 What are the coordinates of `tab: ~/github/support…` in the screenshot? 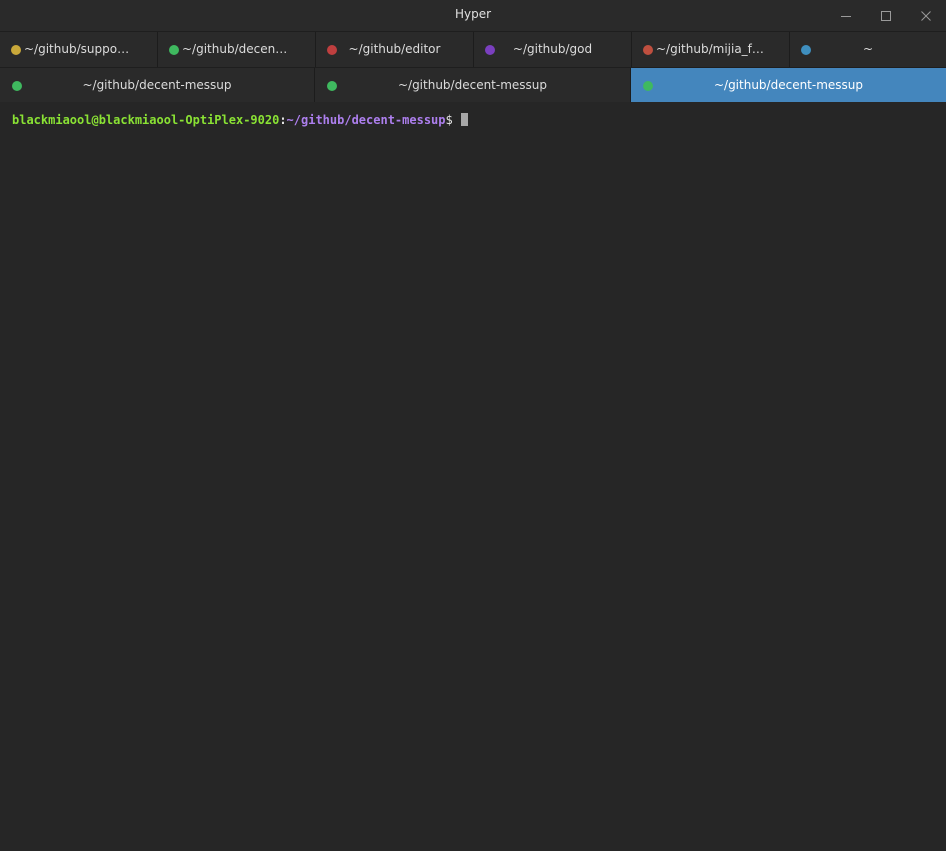 It's located at (79, 49).